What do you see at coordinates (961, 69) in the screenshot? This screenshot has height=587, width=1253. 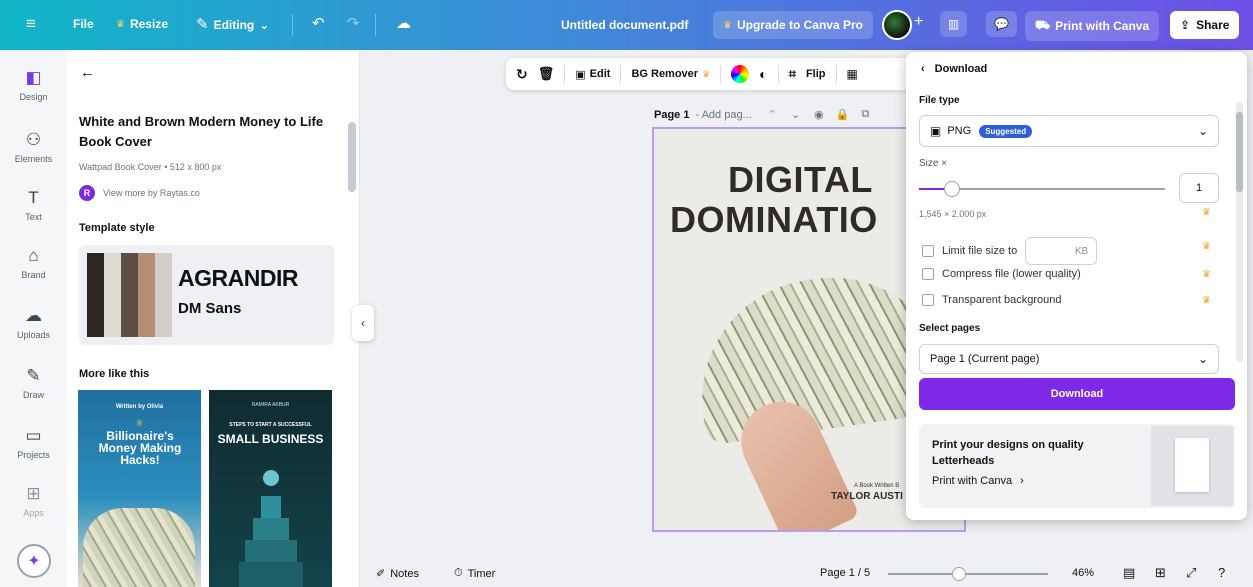 I see `download-title: Download` at bounding box center [961, 69].